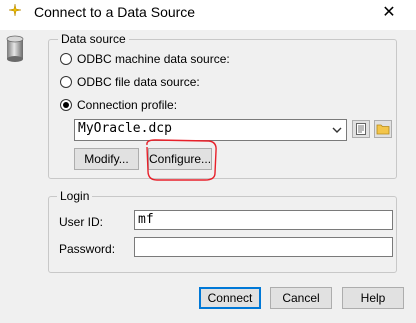  Describe the element at coordinates (93, 39) in the screenshot. I see `data-source-legend: Data source` at that location.